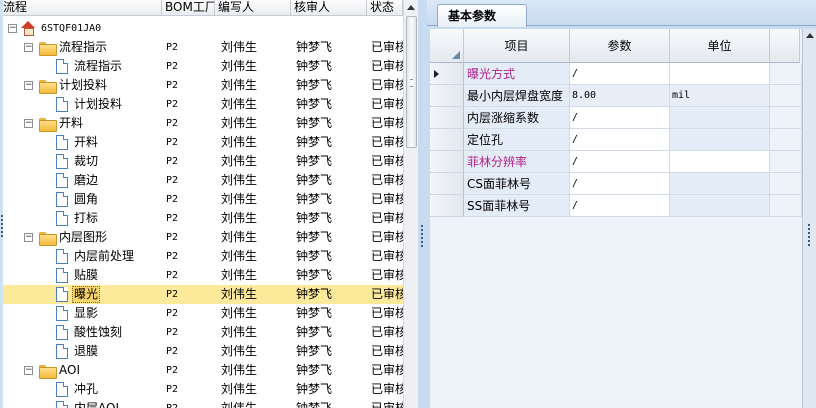  Describe the element at coordinates (81, 332) in the screenshot. I see `tree-node: 酸性蚀刻` at that location.